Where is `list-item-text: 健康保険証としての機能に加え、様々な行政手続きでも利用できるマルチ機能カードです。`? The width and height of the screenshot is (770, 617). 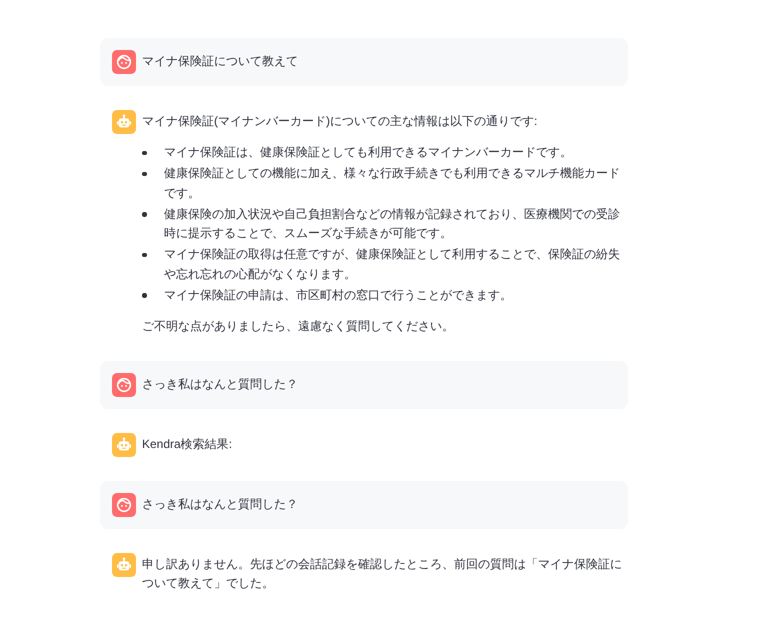
list-item-text: 健康保険証としての機能に加え、様々な行政手続きでも利用できるマルチ機能カードです。 is located at coordinates (392, 183).